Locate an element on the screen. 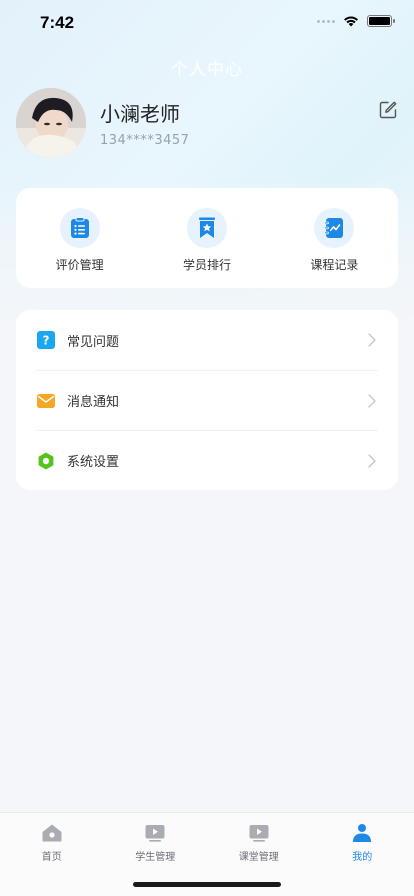 The image size is (414, 896). settings-hex-icon is located at coordinates (46, 460).